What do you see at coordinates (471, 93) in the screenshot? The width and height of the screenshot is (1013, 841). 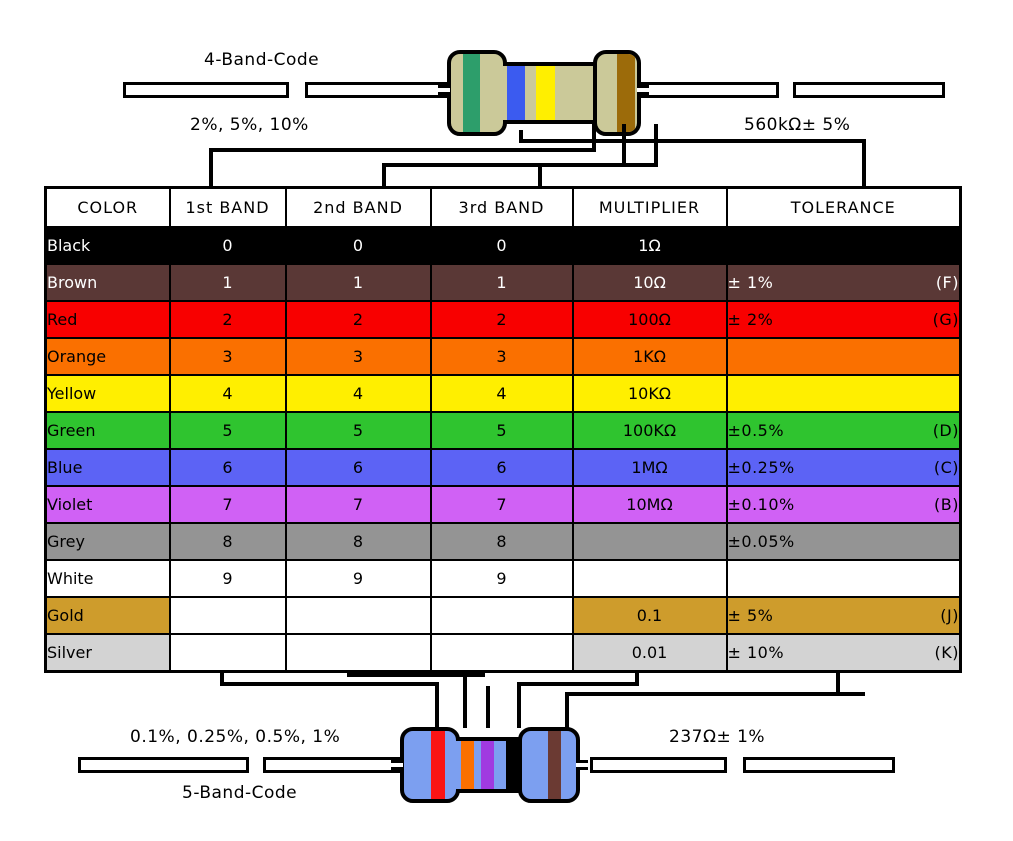 I see `top-1st-band-green` at bounding box center [471, 93].